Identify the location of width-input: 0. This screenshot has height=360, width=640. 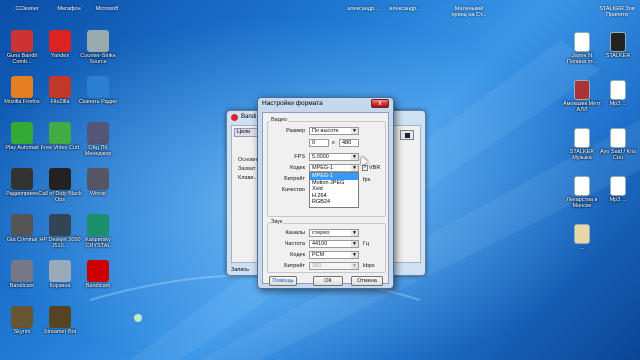
(319, 143).